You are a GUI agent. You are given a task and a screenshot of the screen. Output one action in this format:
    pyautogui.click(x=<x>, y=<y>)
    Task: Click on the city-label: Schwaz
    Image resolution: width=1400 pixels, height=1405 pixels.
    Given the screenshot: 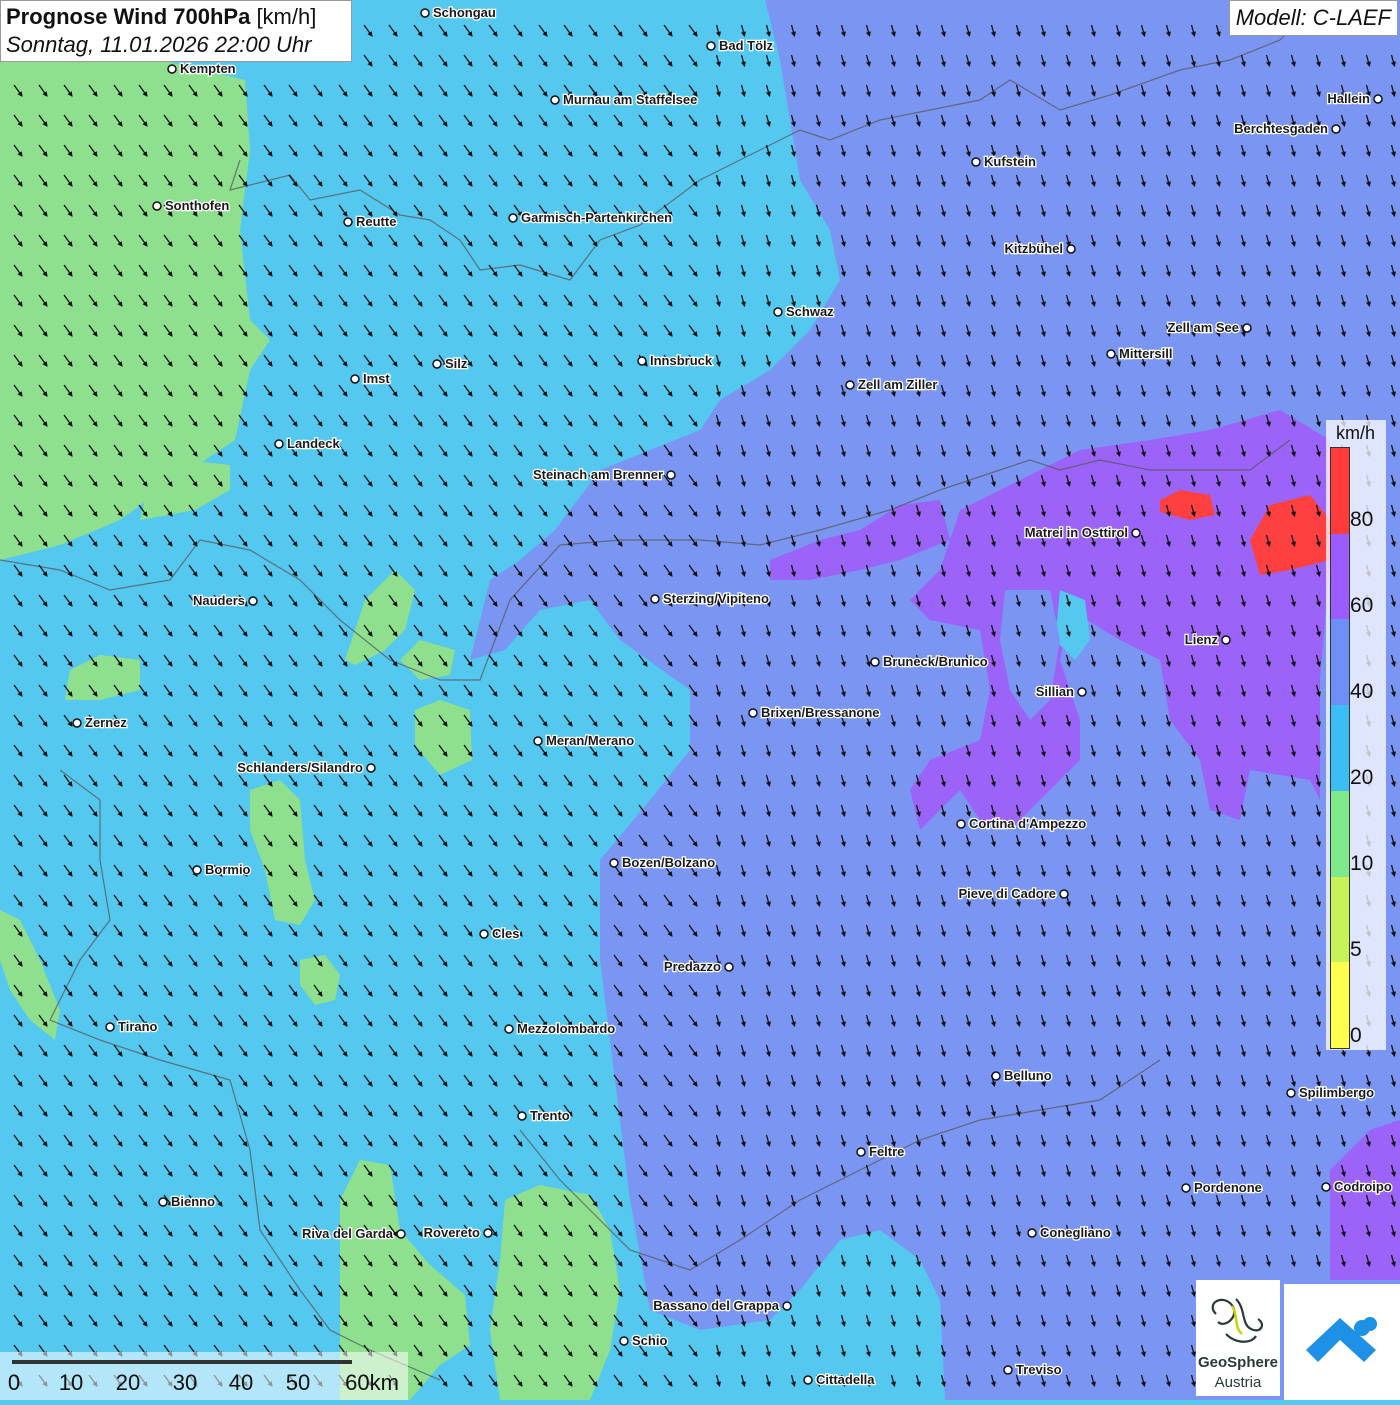 What is the action you would take?
    pyautogui.click(x=810, y=311)
    